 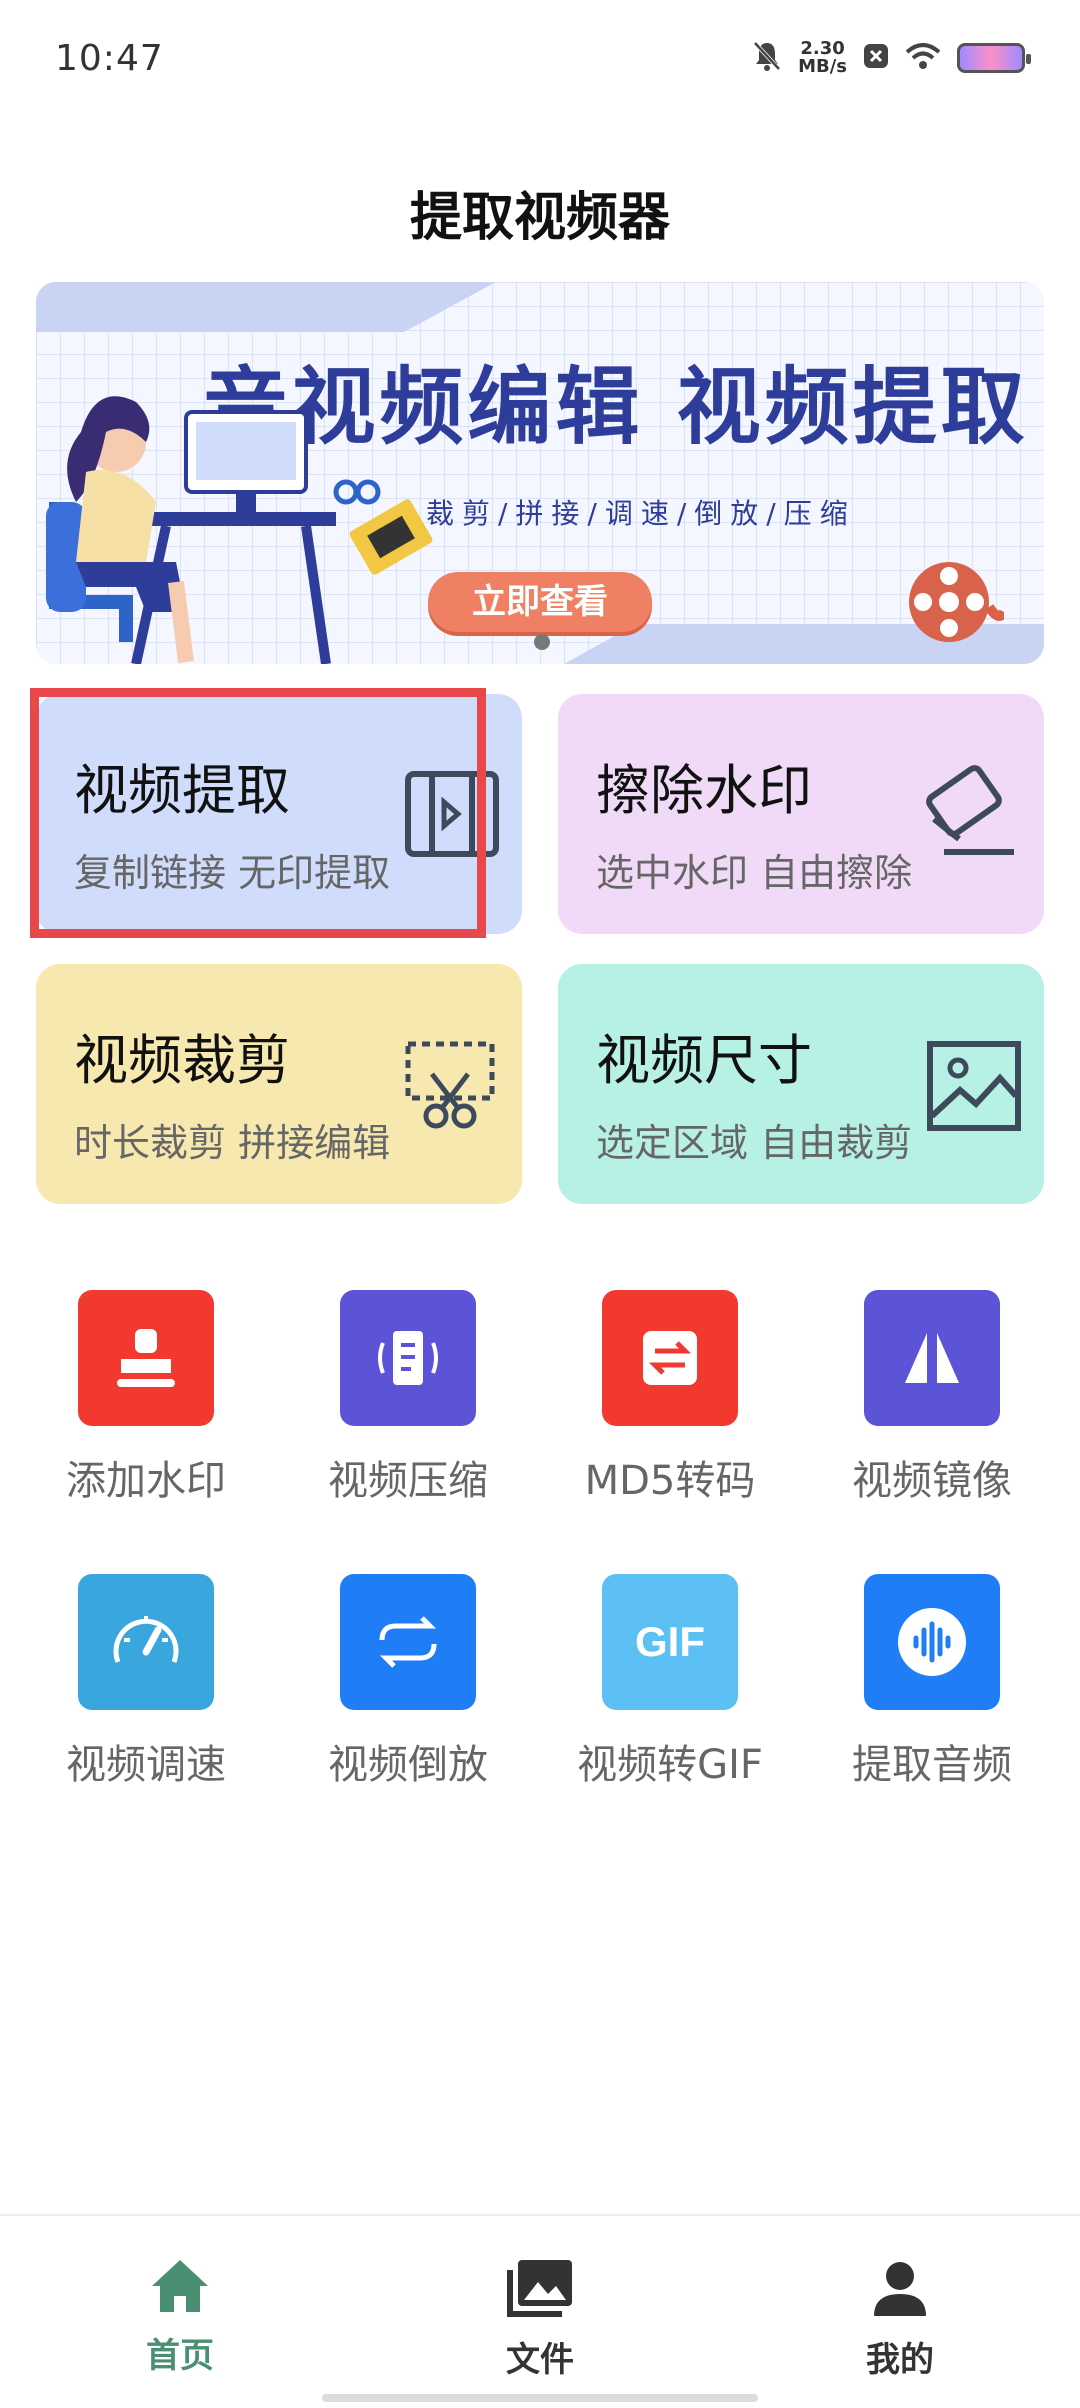 I want to click on battery-icon, so click(x=994, y=58).